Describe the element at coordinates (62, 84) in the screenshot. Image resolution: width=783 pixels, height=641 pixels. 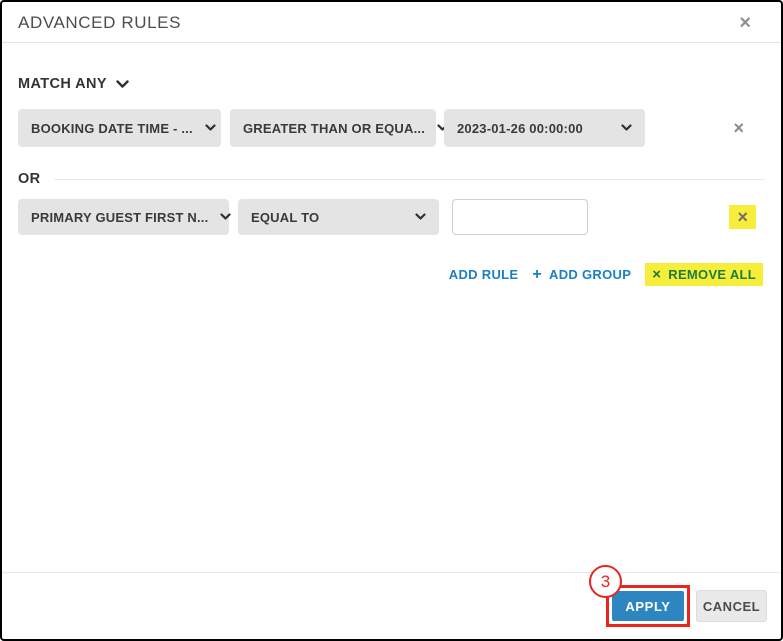
I see `match-any-label: MATCH ANY` at that location.